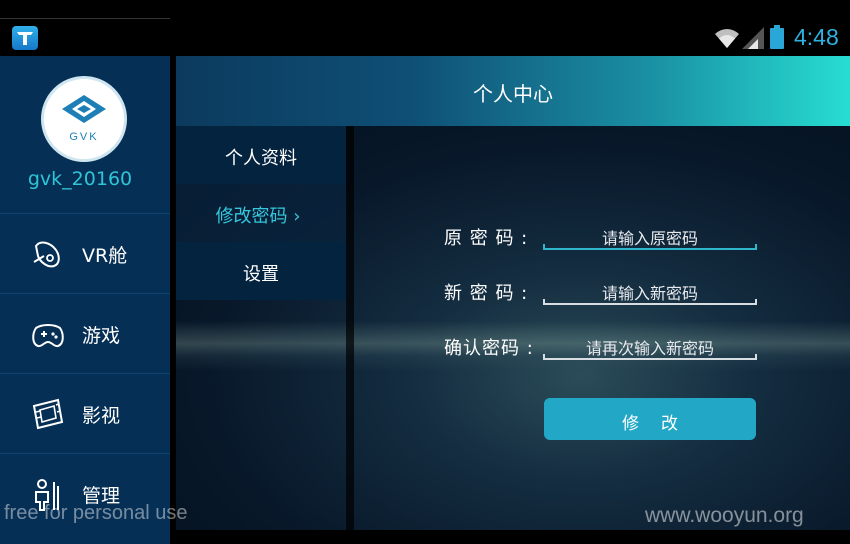  Describe the element at coordinates (753, 38) in the screenshot. I see `signal-icon` at that location.